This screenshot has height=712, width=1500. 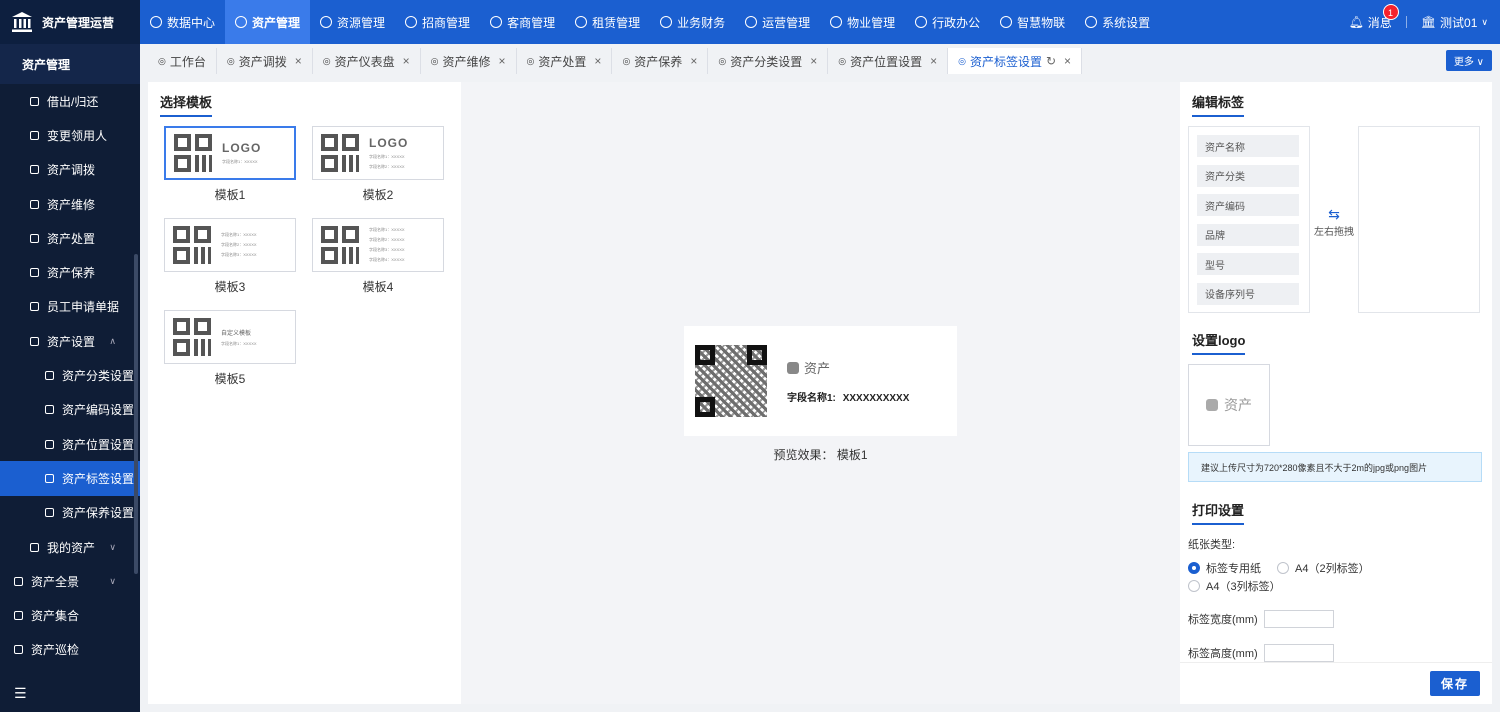 What do you see at coordinates (1015, 61) in the screenshot?
I see `tab: ◎ 资产标签设置 ↻ ×` at bounding box center [1015, 61].